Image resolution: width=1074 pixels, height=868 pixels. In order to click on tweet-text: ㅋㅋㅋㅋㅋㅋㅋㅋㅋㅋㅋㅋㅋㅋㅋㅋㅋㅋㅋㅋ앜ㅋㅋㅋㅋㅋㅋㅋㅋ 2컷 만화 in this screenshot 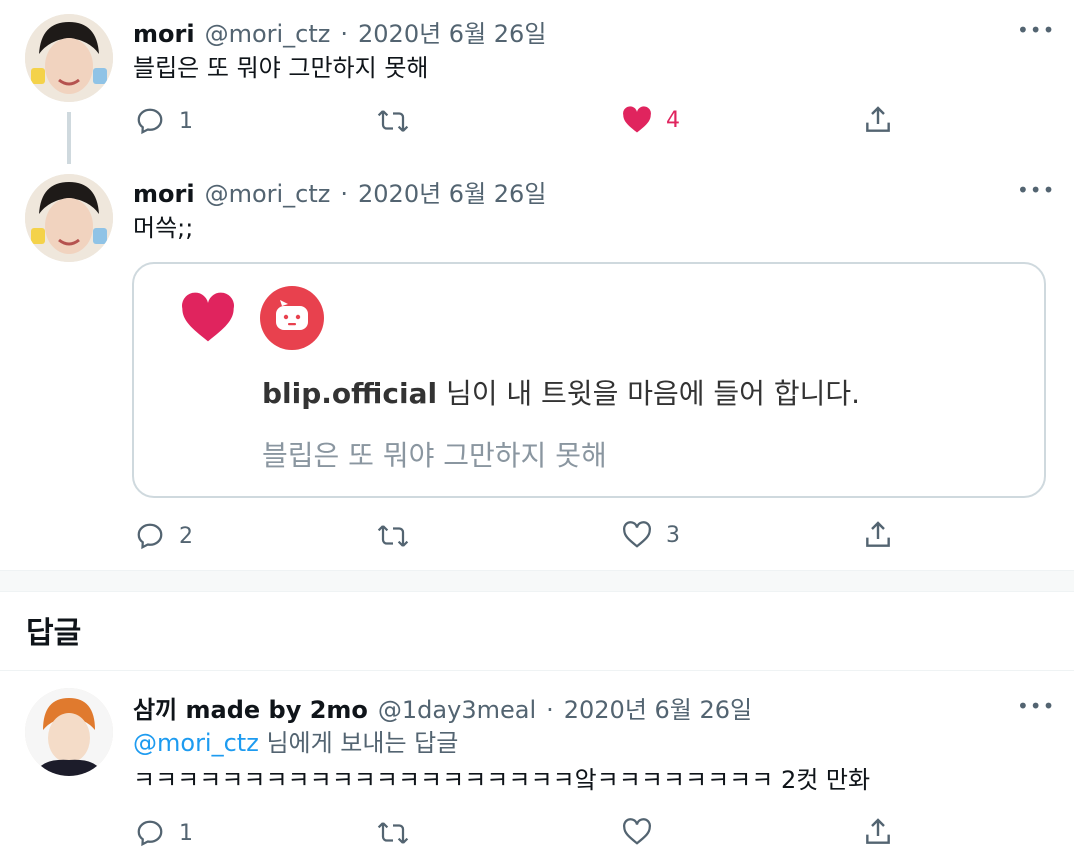, I will do `click(502, 780)`.